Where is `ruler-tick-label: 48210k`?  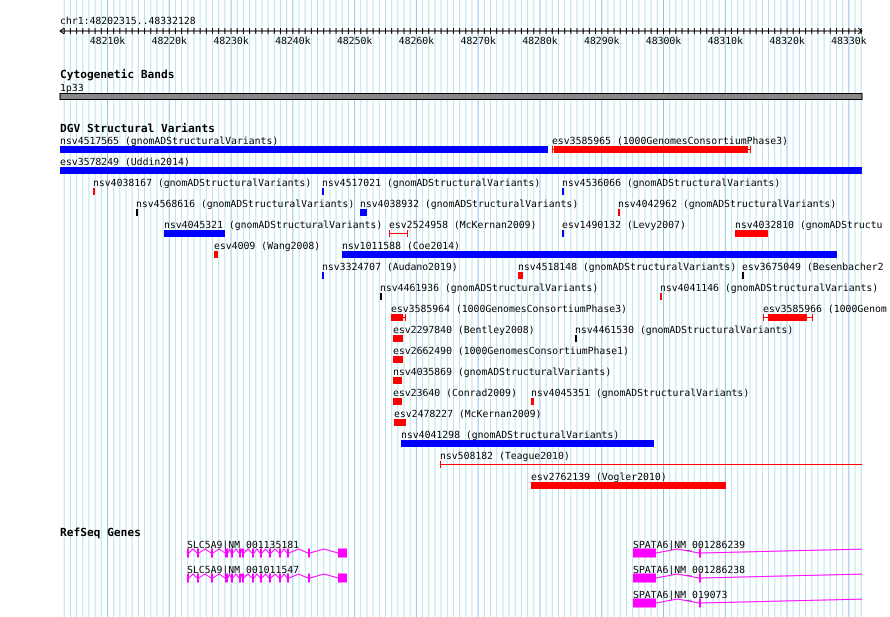
ruler-tick-label: 48210k is located at coordinates (108, 41).